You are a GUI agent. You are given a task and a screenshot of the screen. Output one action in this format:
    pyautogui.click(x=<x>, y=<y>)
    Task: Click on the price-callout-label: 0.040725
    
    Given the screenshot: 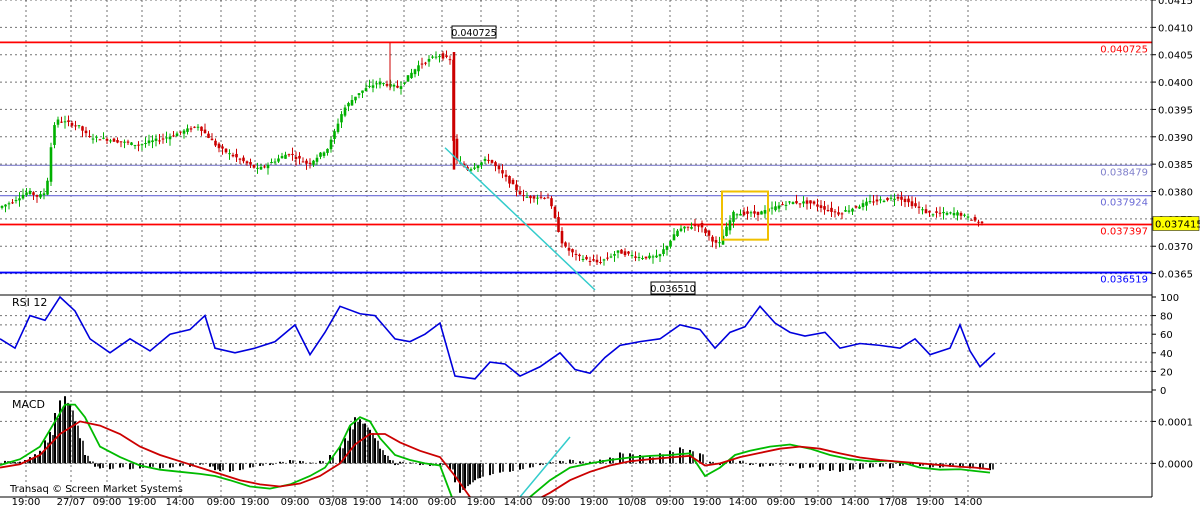 What is the action you would take?
    pyautogui.click(x=473, y=33)
    